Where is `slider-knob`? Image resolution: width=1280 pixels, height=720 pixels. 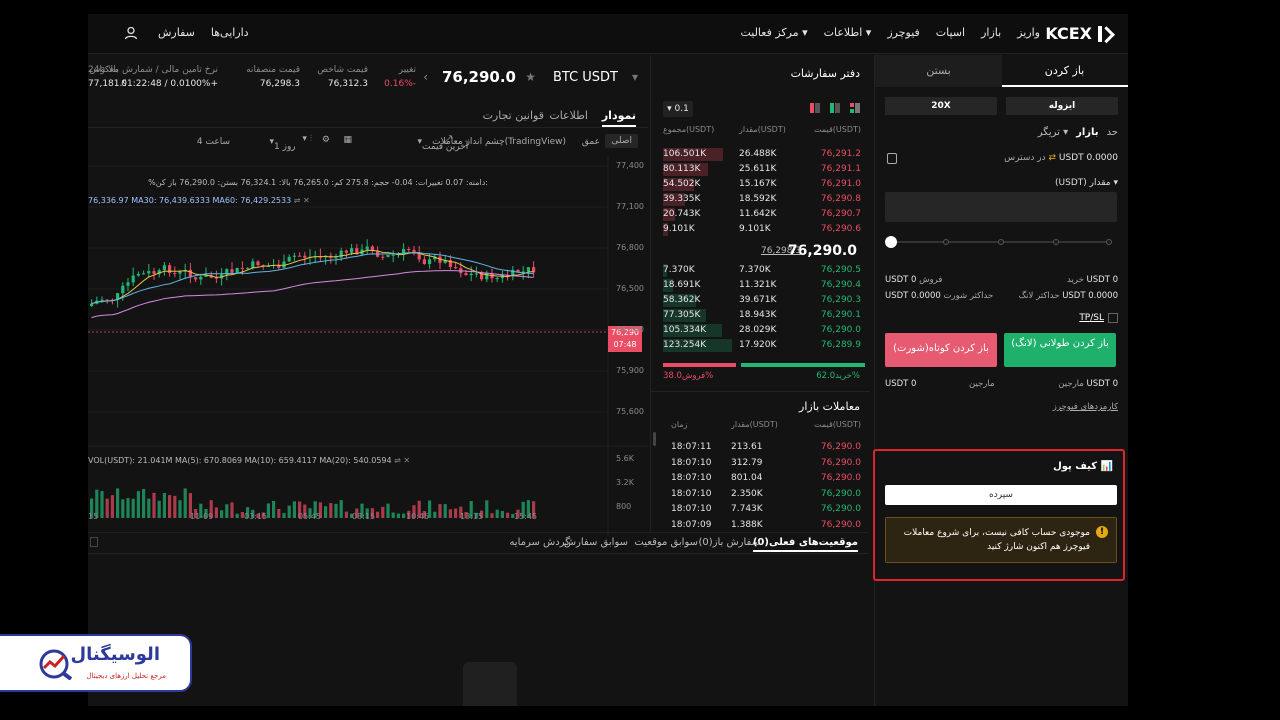
slider-knob is located at coordinates (891, 242).